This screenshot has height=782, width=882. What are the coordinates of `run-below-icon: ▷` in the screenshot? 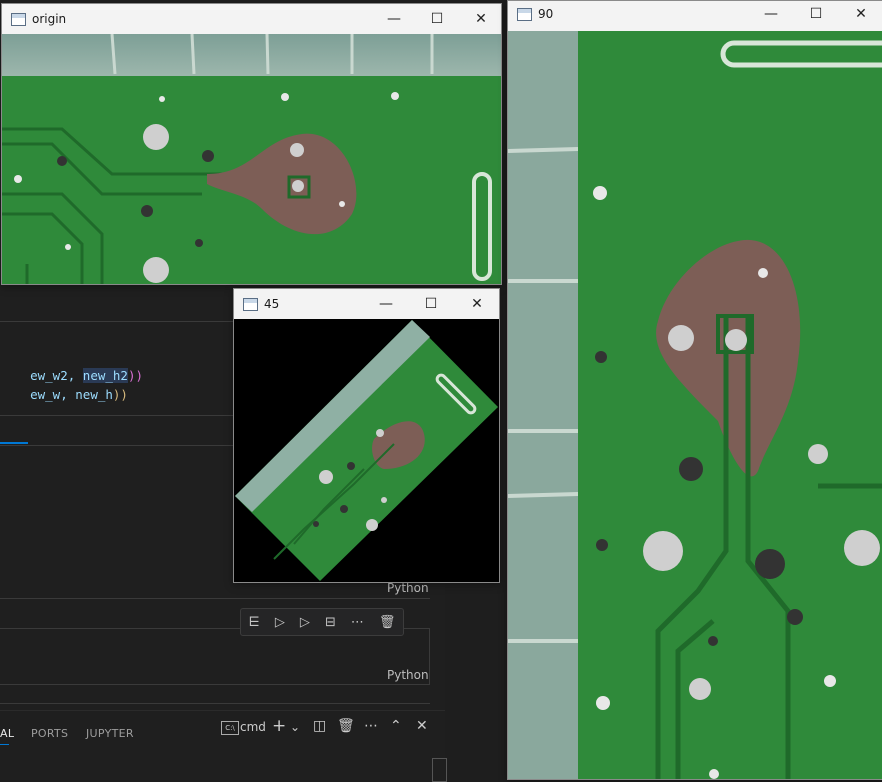 It's located at (305, 622).